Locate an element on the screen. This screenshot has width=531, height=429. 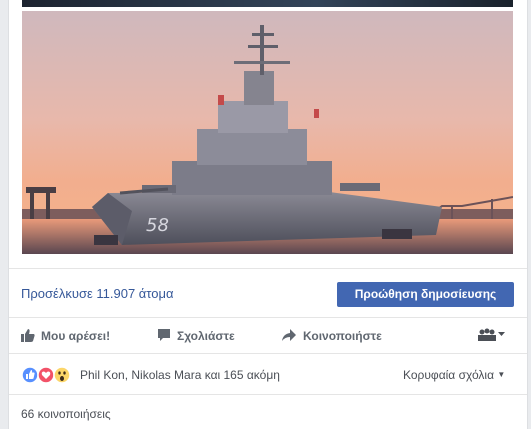
caret-down-icon: ▼ is located at coordinates (501, 374).